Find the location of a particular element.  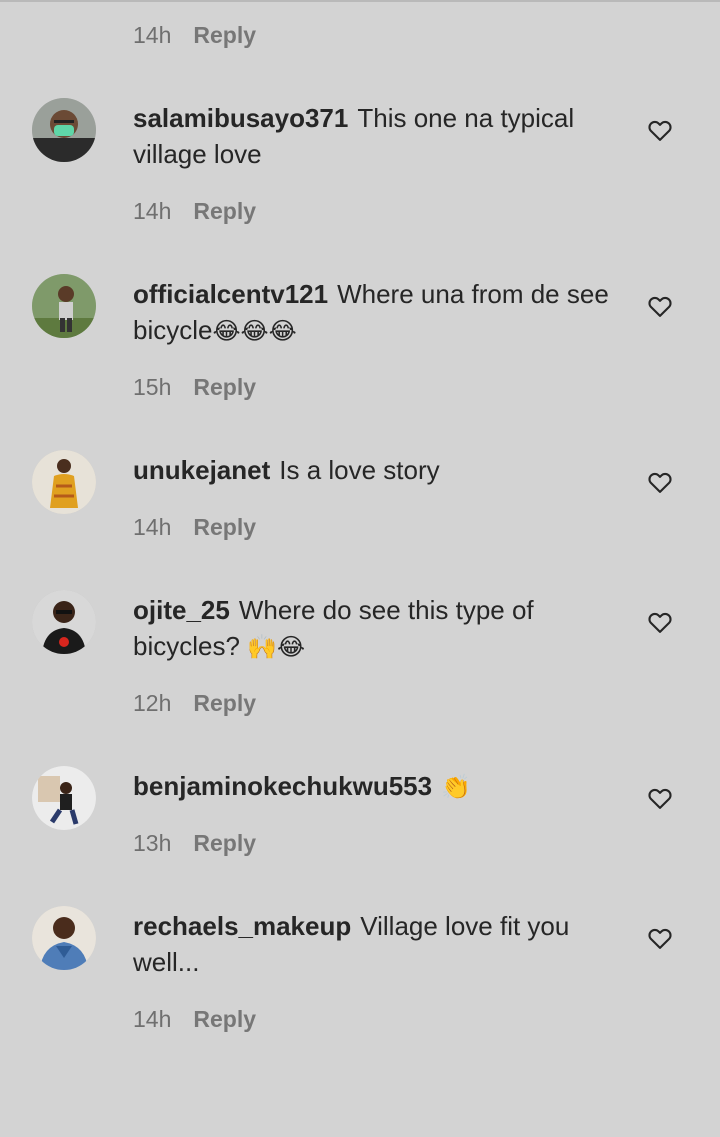

comment-body: unukejanet Is a love story is located at coordinates (373, 470).